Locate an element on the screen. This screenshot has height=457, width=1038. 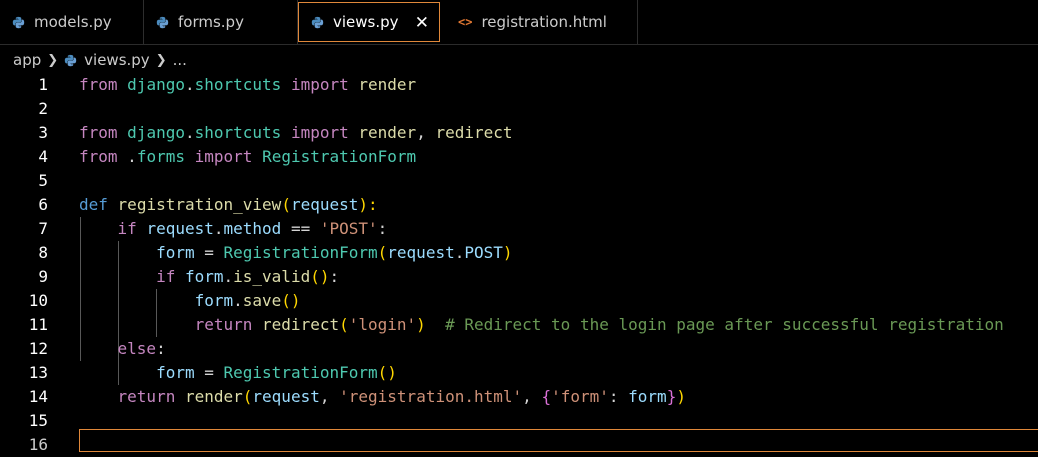
code-line: 5 is located at coordinates (519, 181).